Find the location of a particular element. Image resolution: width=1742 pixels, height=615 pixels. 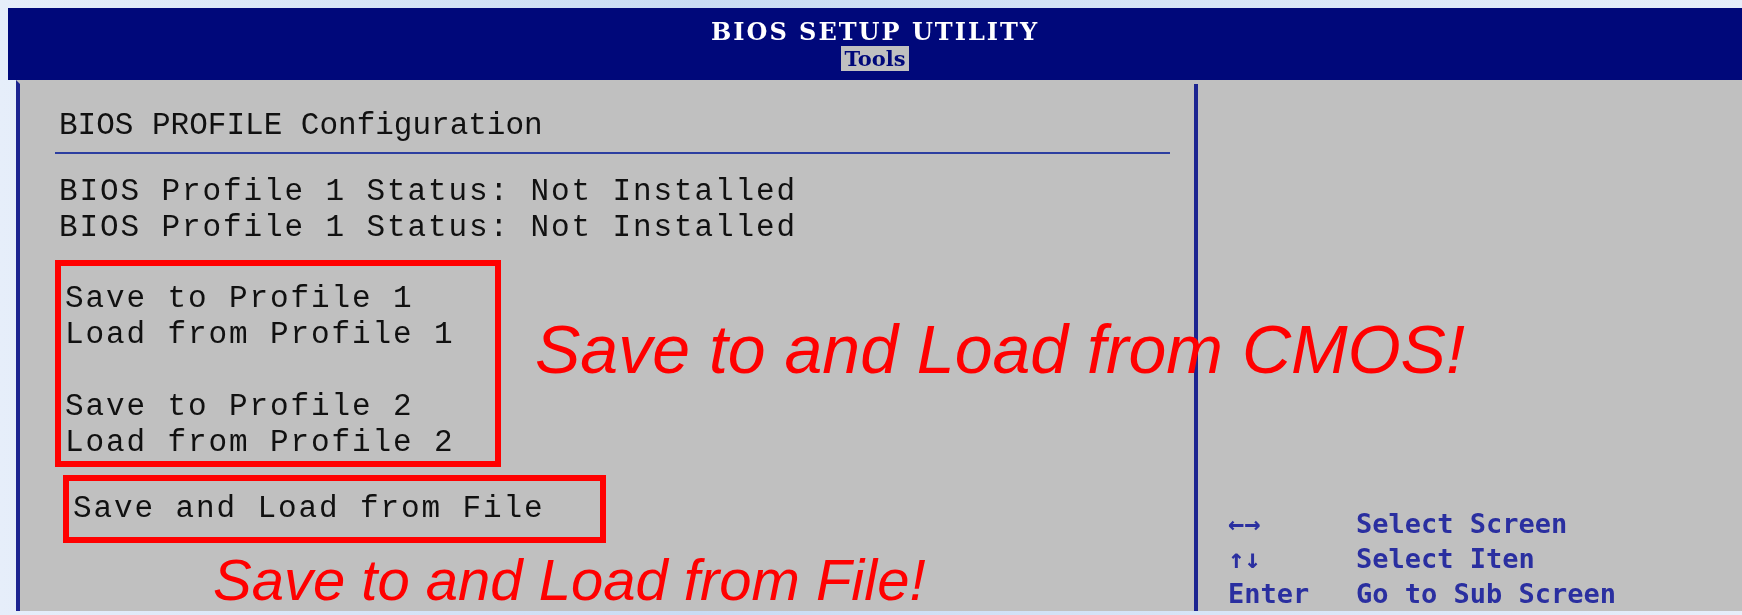

bios-title: BIOS SETUP UTILITY is located at coordinates (875, 31).